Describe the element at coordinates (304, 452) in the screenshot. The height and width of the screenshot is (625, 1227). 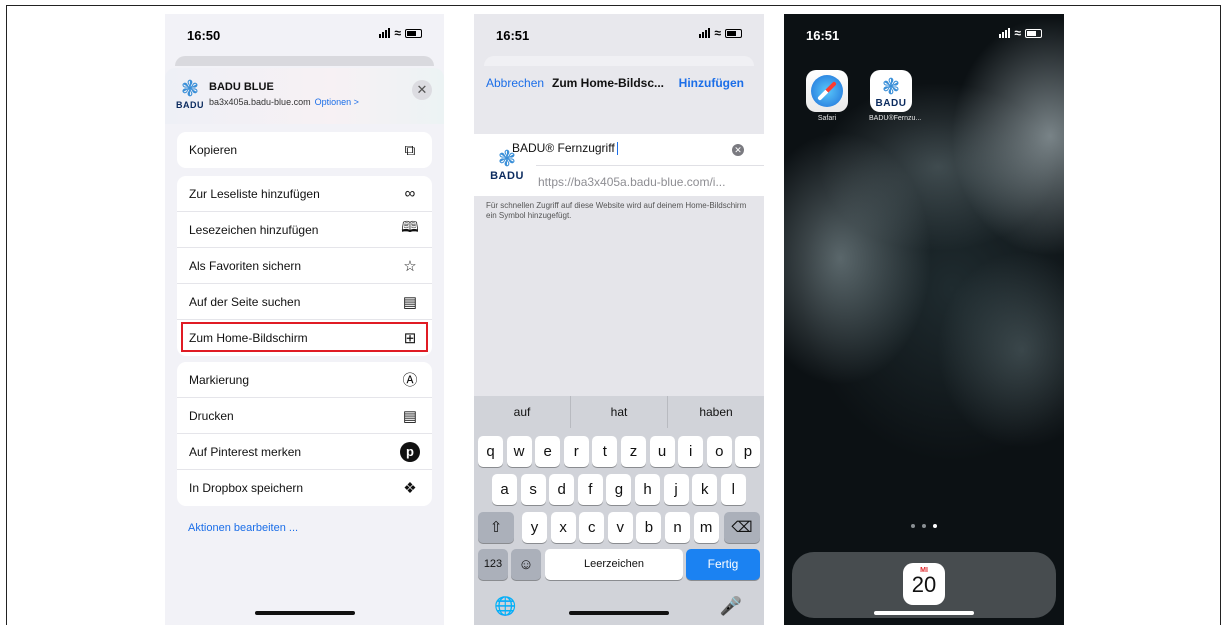
I see `action-pinterest: Auf Pinterest merken p` at that location.